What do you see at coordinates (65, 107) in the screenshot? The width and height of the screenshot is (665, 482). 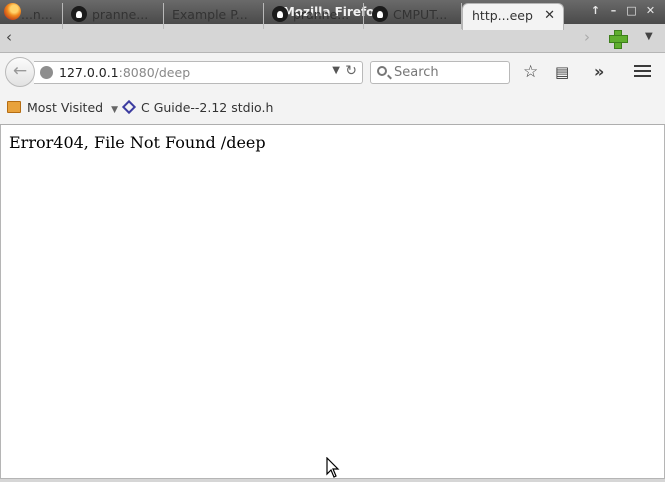 I see `bookmark-label: Most Visited` at bounding box center [65, 107].